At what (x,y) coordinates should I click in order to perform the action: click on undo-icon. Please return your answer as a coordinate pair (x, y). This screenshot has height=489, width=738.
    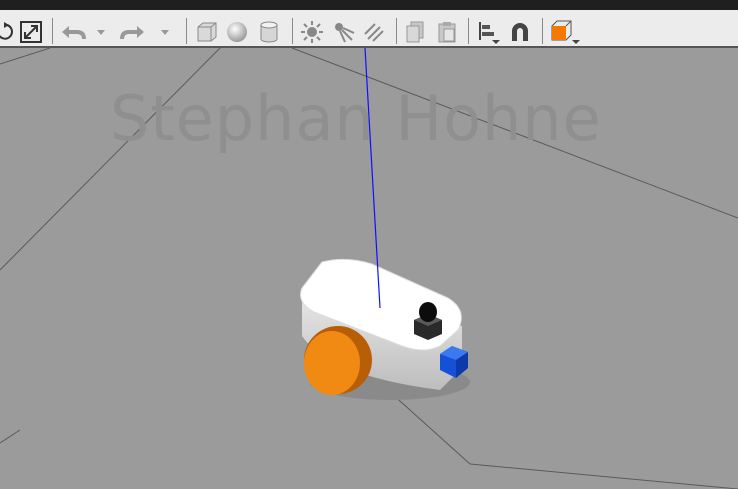
    Looking at the image, I should click on (73, 32).